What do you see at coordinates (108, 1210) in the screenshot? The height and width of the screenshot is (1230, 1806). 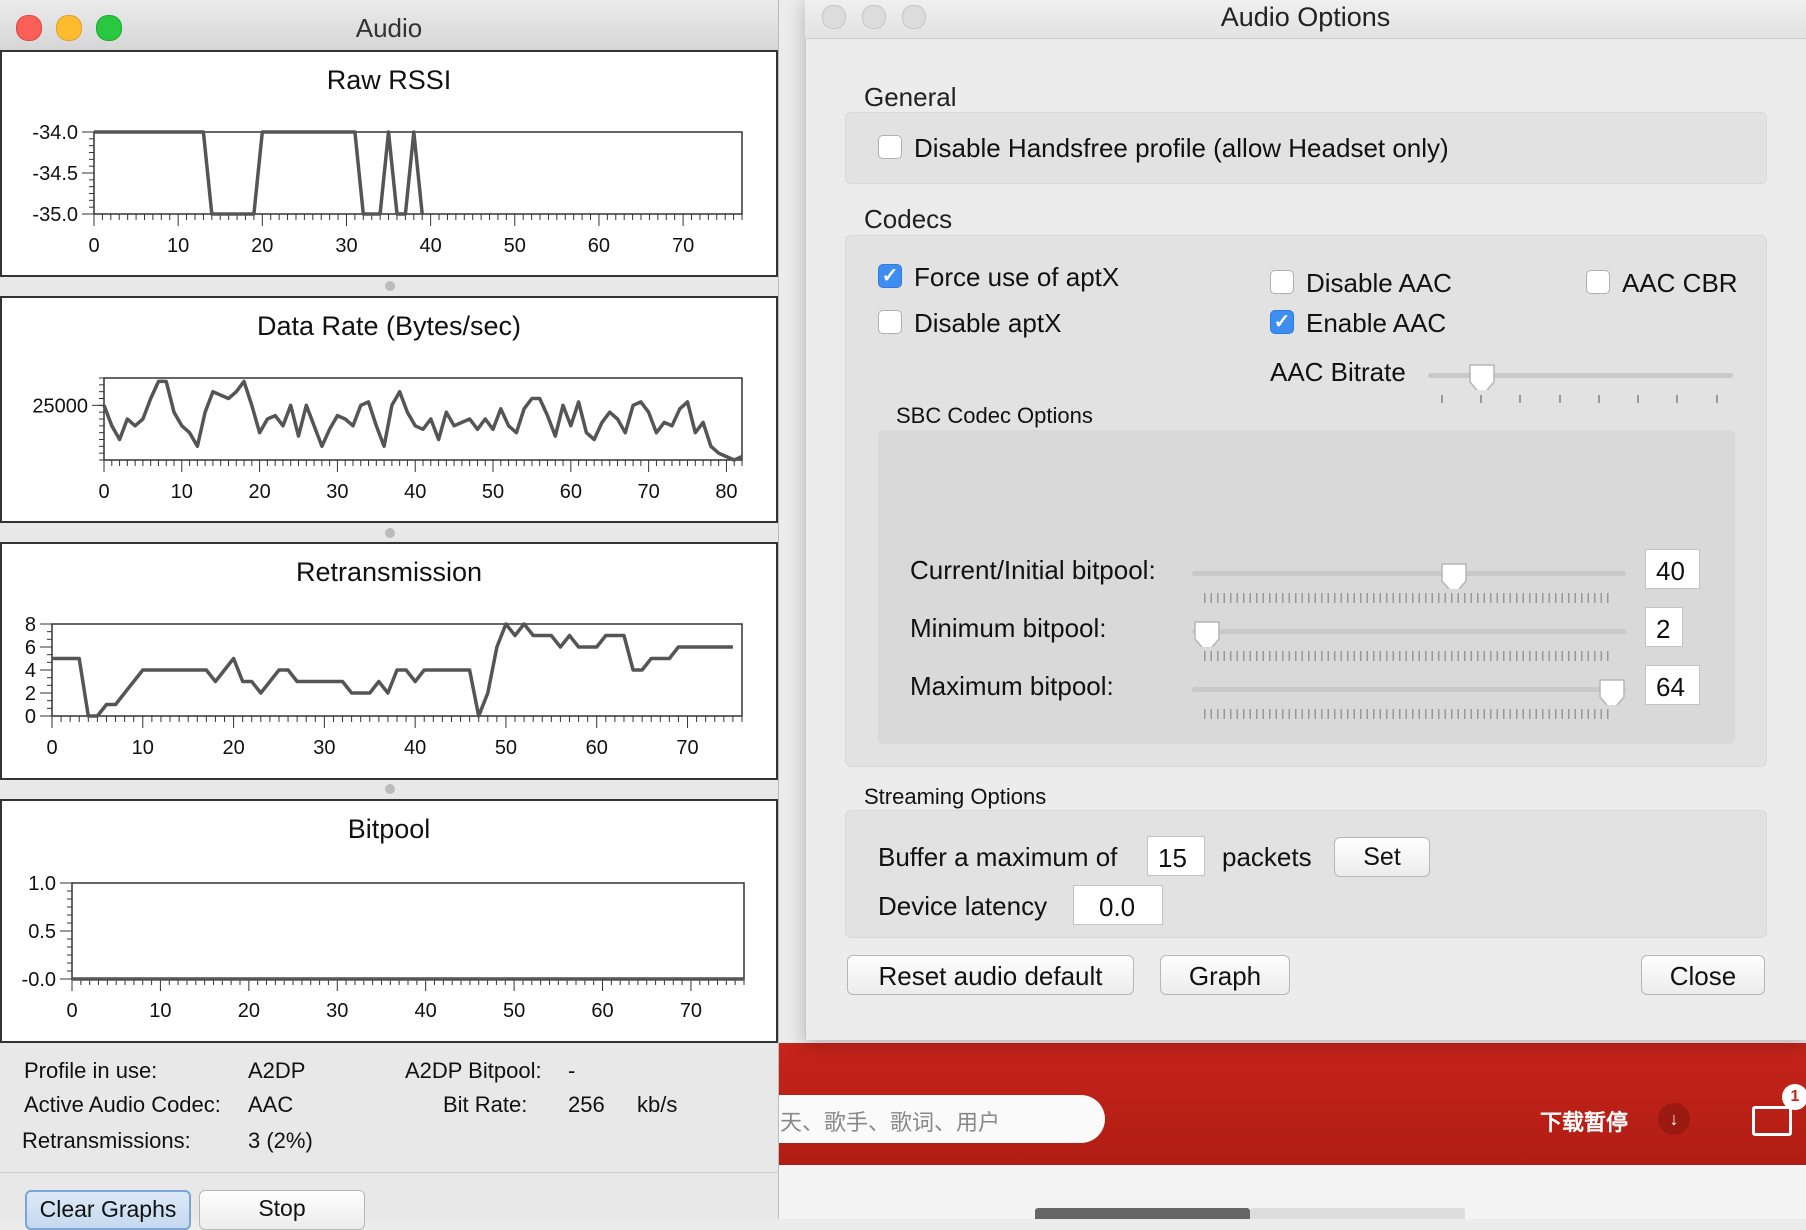 I see `clear-graphs-button: Clear Graphs` at bounding box center [108, 1210].